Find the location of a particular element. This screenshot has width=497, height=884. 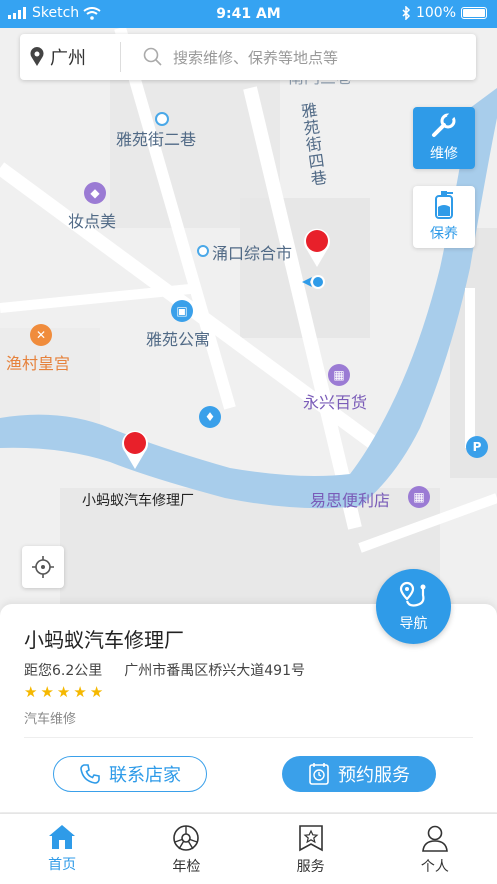

tab-label: 首页 is located at coordinates (62, 865).